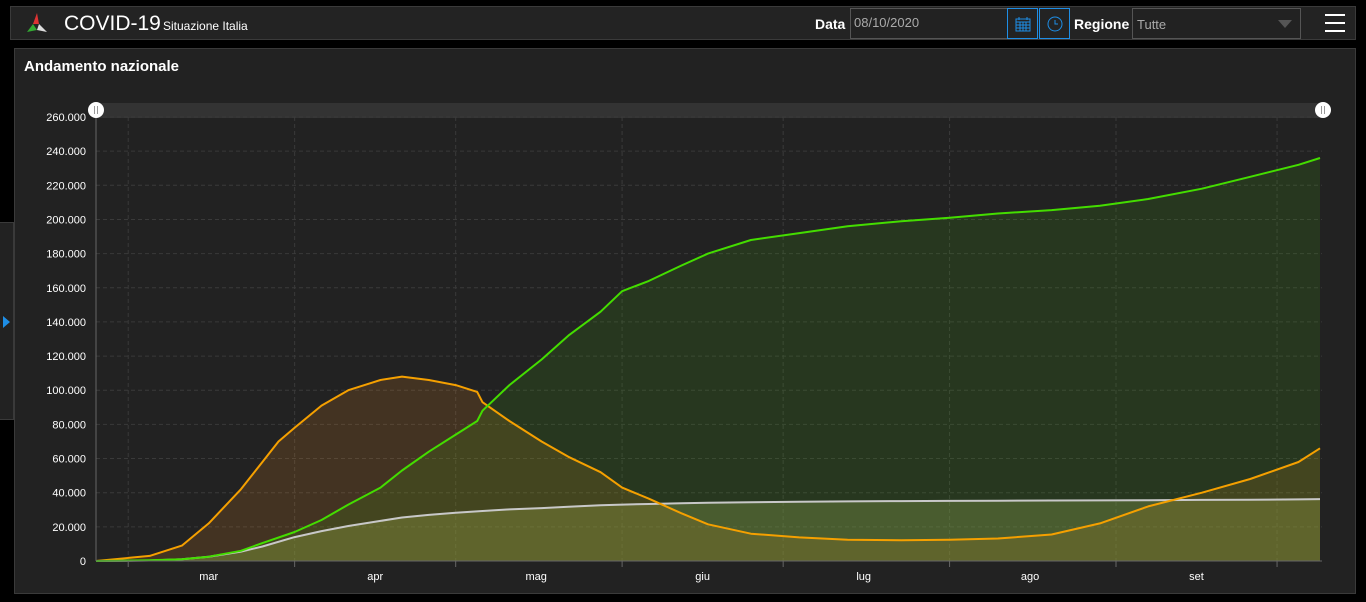 This screenshot has height=602, width=1366. Describe the element at coordinates (863, 577) in the screenshot. I see `x-tick-label: lug` at that location.